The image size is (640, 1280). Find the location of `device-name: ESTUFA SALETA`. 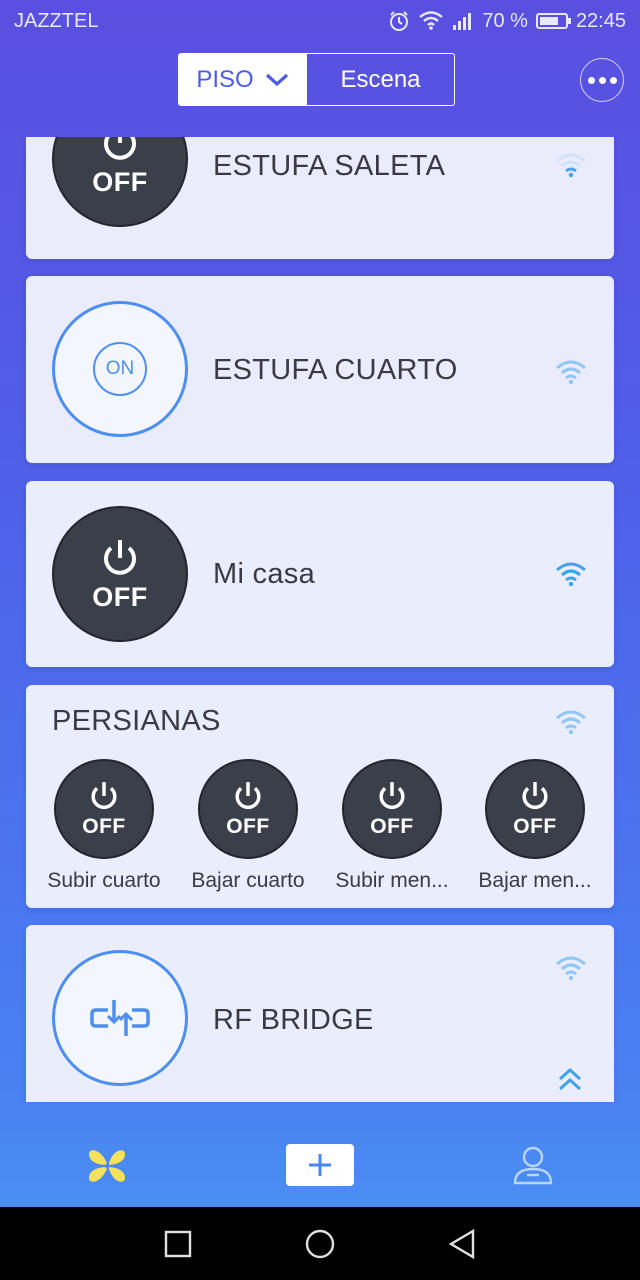

device-name: ESTUFA SALETA is located at coordinates (329, 166).